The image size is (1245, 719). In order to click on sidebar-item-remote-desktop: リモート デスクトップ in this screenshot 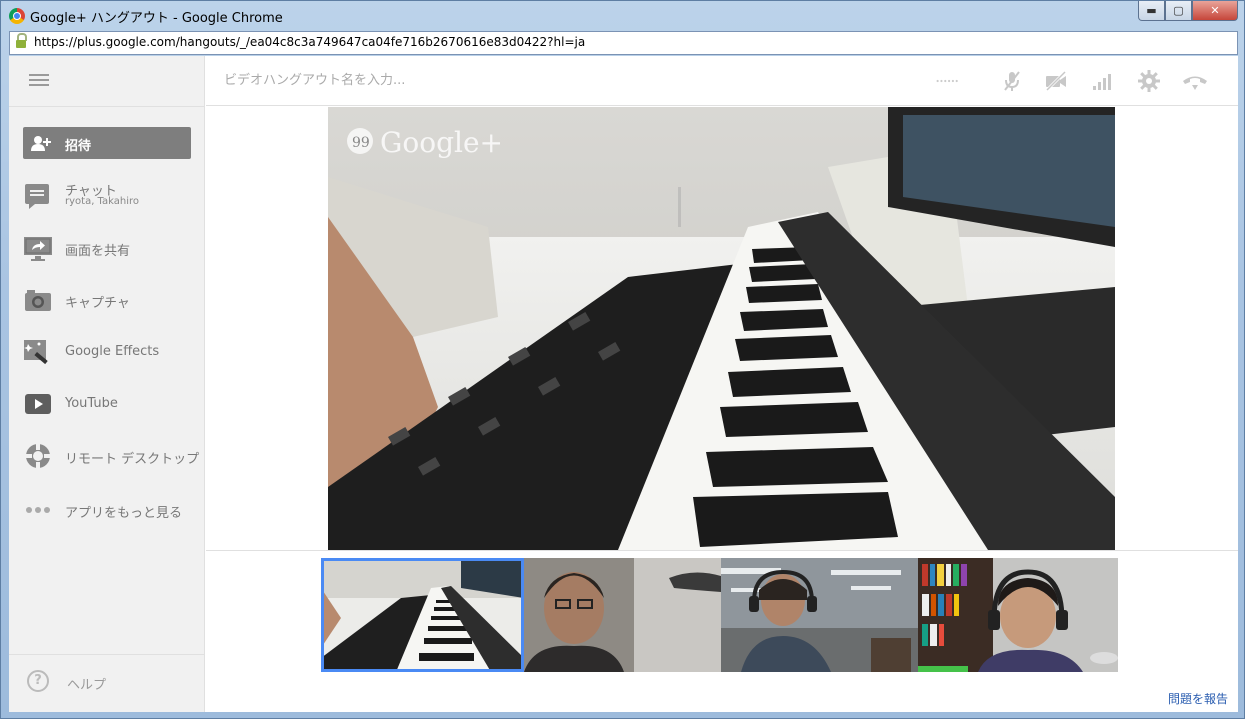, I will do `click(113, 456)`.